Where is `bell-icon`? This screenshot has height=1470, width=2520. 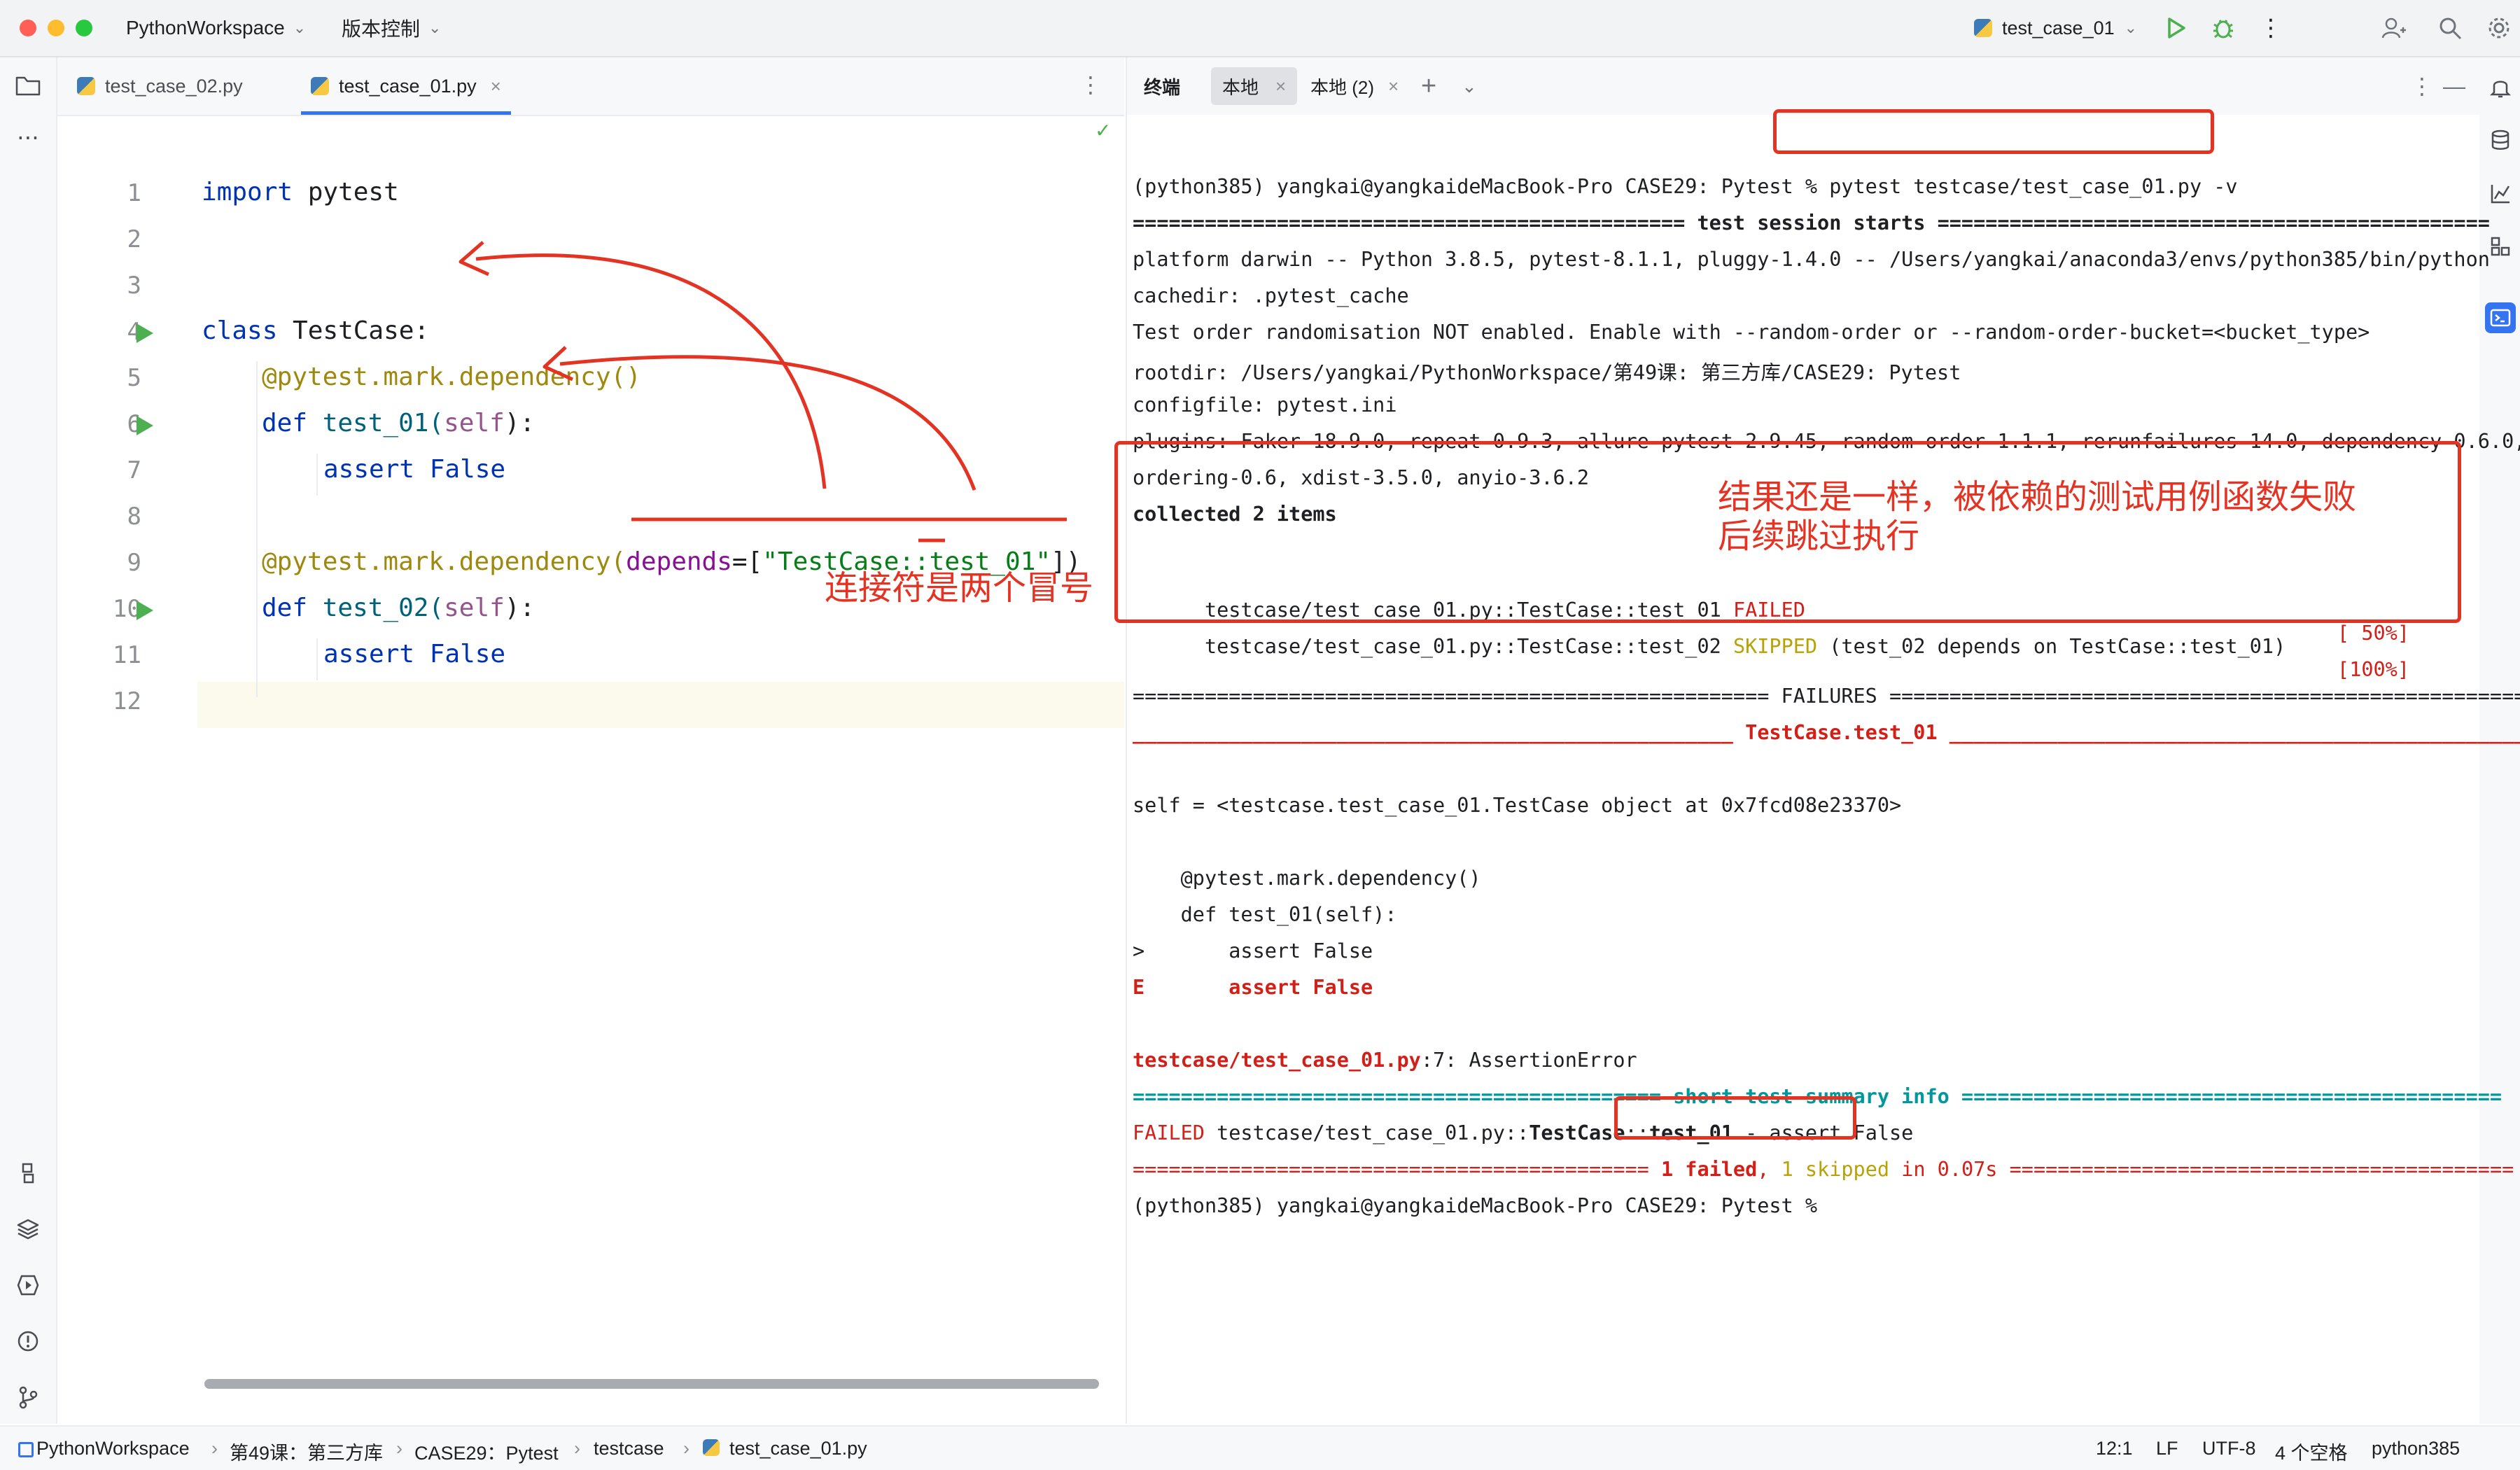 bell-icon is located at coordinates (2500, 89).